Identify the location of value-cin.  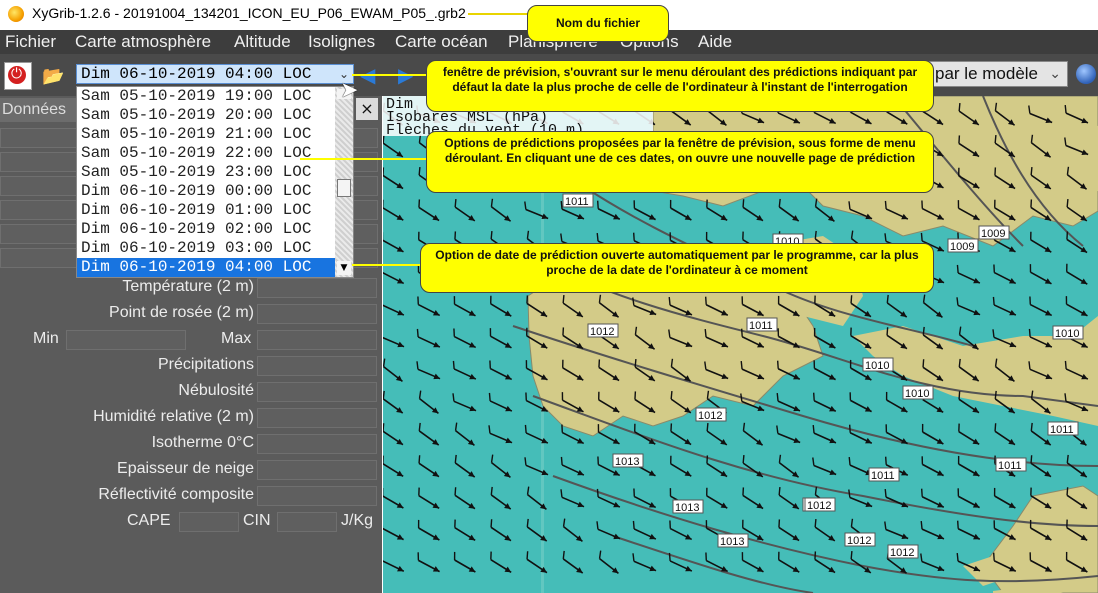
(307, 522).